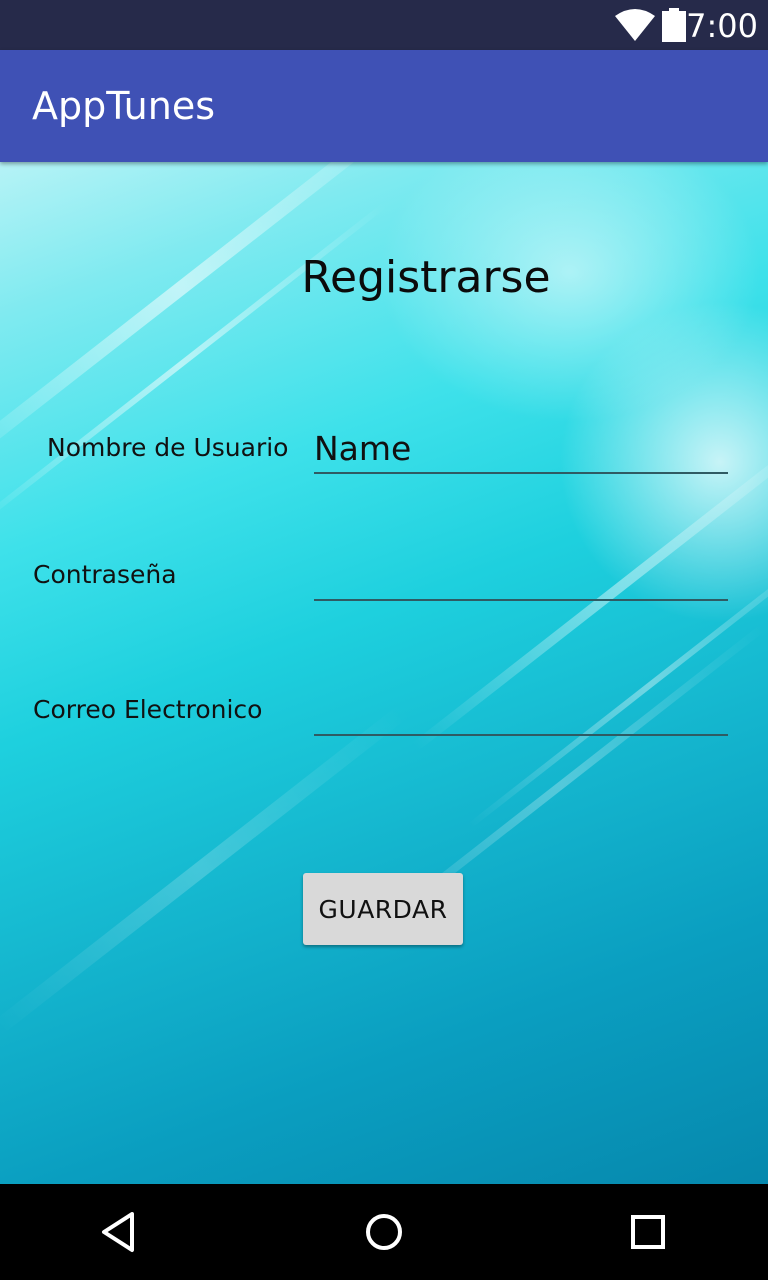 The image size is (768, 1280). I want to click on password-label: Contraseña, so click(105, 574).